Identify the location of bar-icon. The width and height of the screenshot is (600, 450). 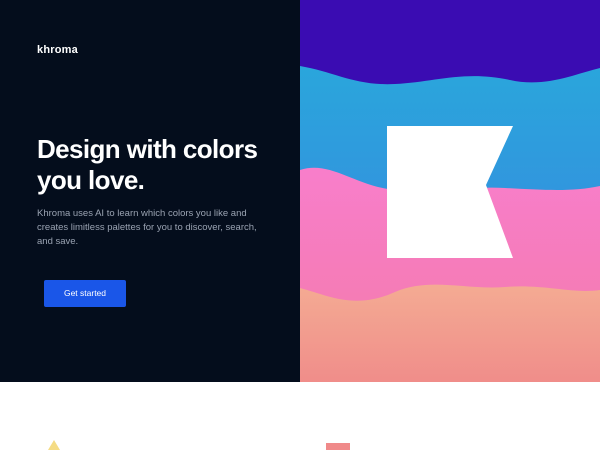
(338, 446).